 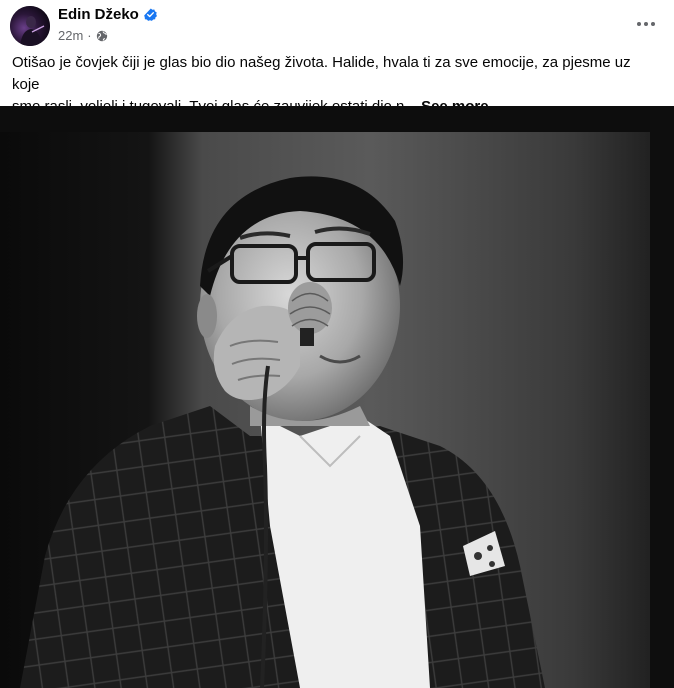 What do you see at coordinates (337, 25) in the screenshot?
I see `post-header: Edin Džeko 22m ·` at bounding box center [337, 25].